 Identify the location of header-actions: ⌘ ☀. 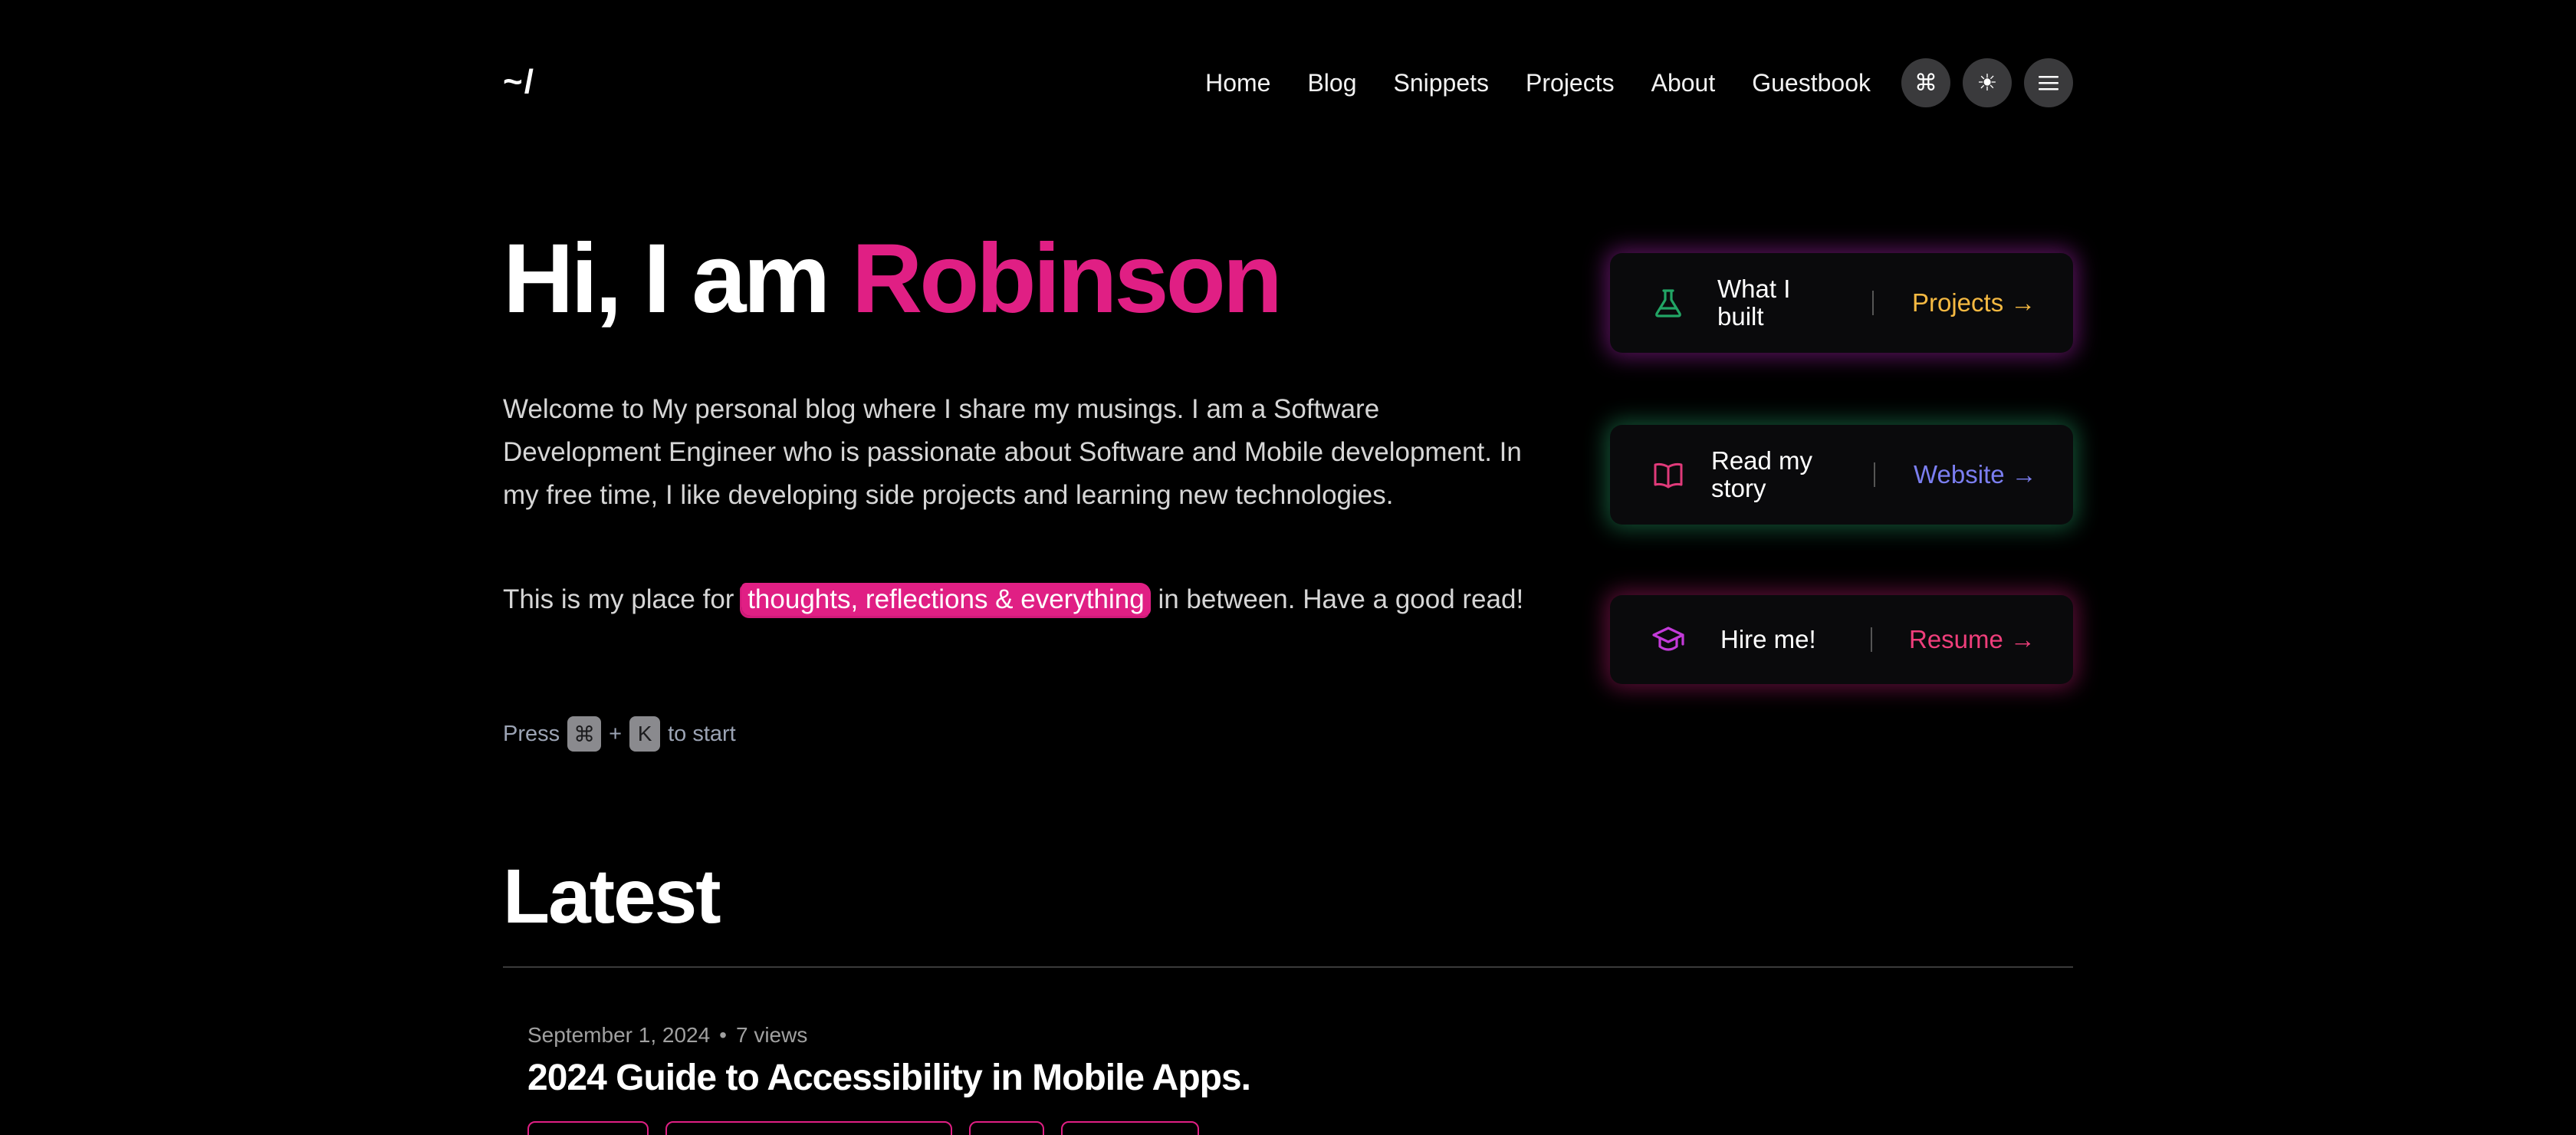
(1987, 82).